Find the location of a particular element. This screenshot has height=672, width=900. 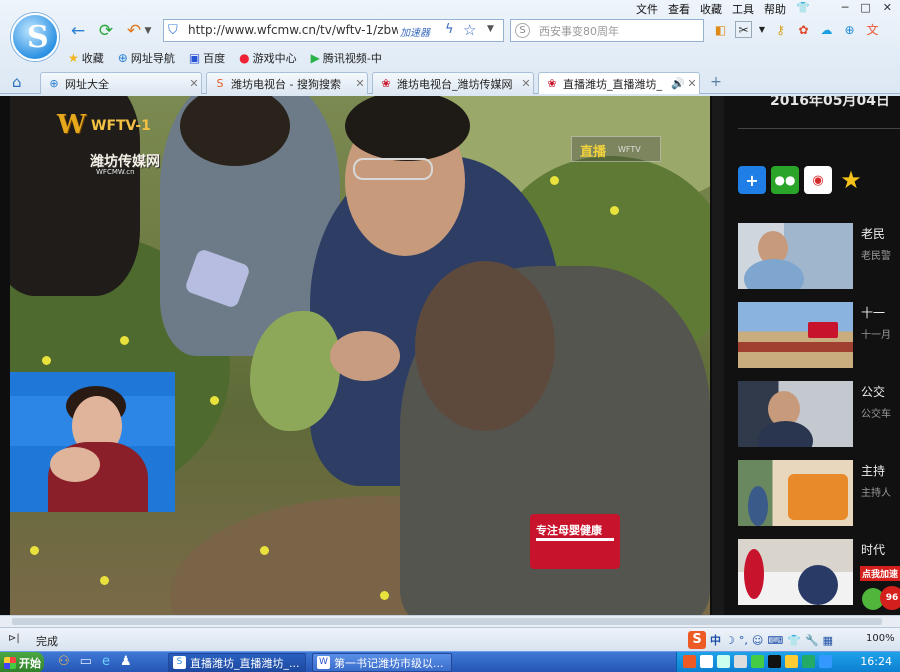

weibo-icon: ◉ is located at coordinates (818, 180).